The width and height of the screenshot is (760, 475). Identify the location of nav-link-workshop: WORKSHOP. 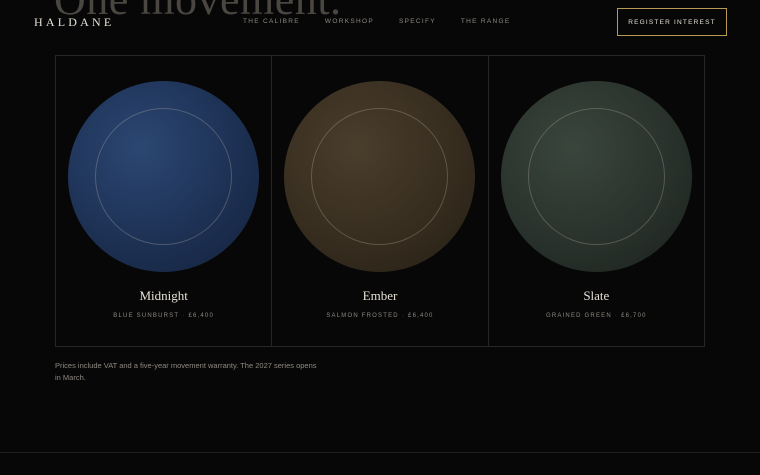
(349, 21).